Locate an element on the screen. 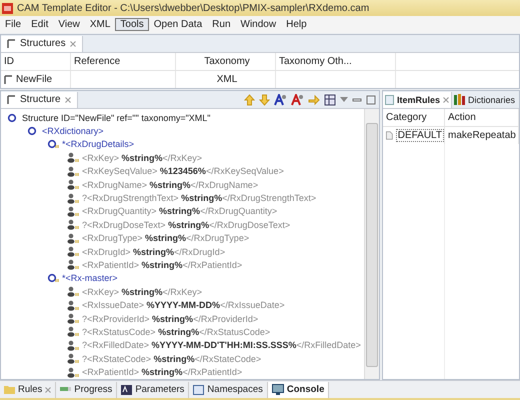 The width and height of the screenshot is (520, 400). menu-item: Run is located at coordinates (221, 24).